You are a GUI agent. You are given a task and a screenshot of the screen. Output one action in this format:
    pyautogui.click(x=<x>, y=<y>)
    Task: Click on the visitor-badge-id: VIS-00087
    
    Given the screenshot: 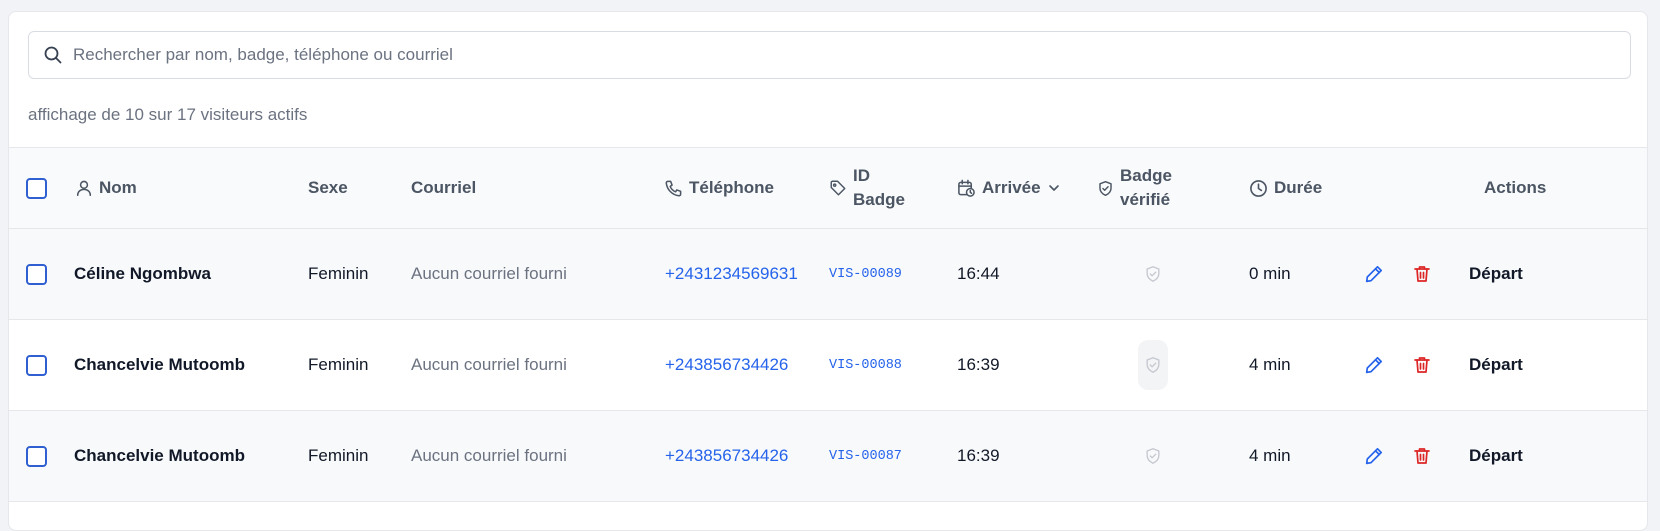 What is the action you would take?
    pyautogui.click(x=865, y=456)
    